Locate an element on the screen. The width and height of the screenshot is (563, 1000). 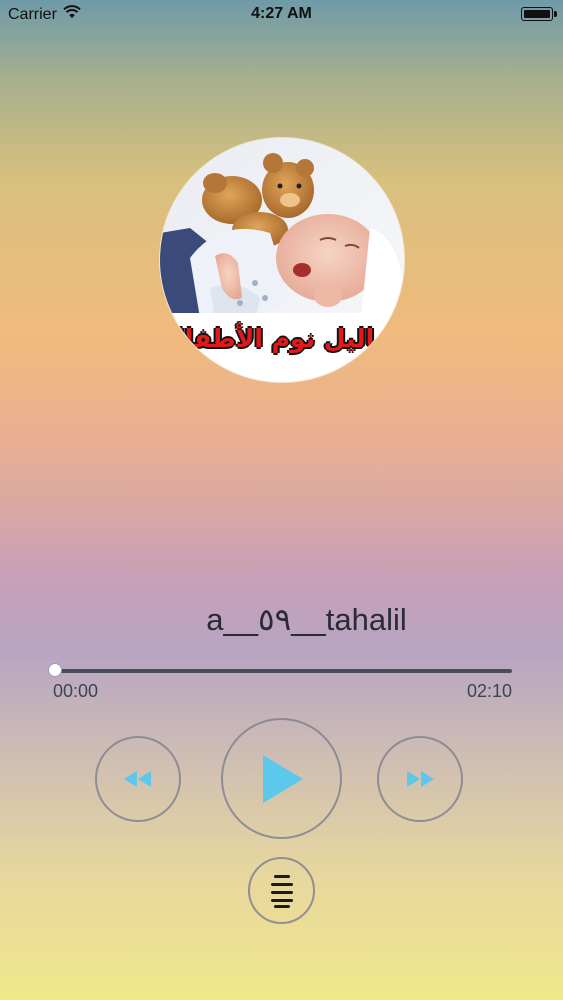
battery-icon is located at coordinates (539, 14).